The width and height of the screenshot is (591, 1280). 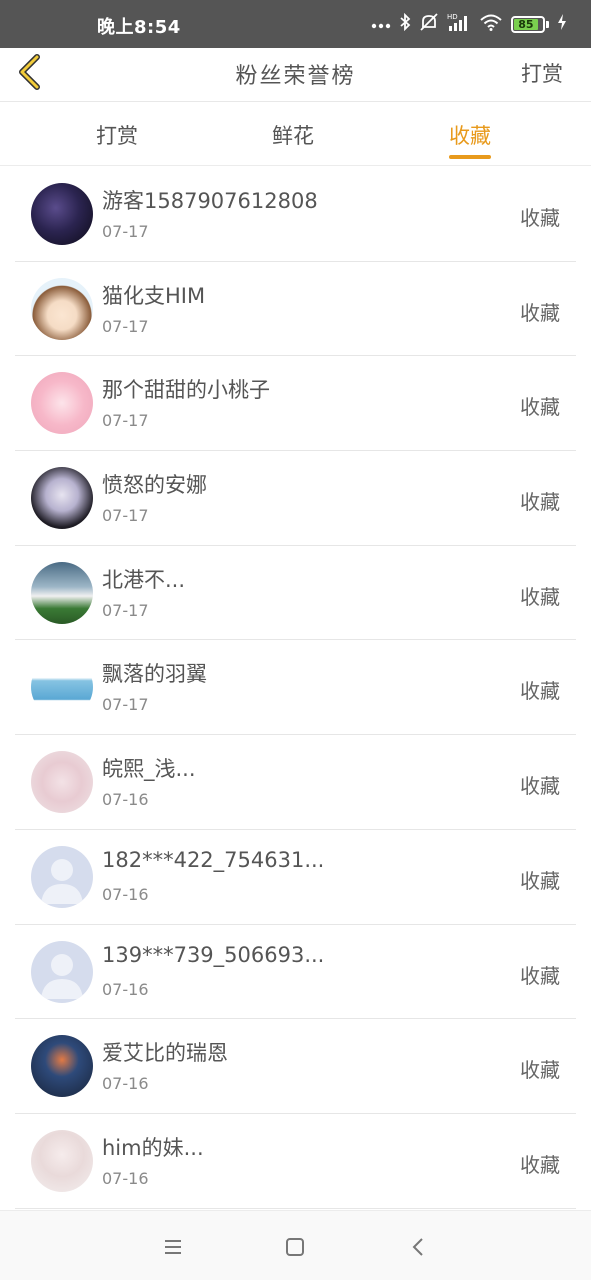 What do you see at coordinates (295, 404) in the screenshot?
I see `list-item: 那个甜甜的小桃子 07-17 收藏` at bounding box center [295, 404].